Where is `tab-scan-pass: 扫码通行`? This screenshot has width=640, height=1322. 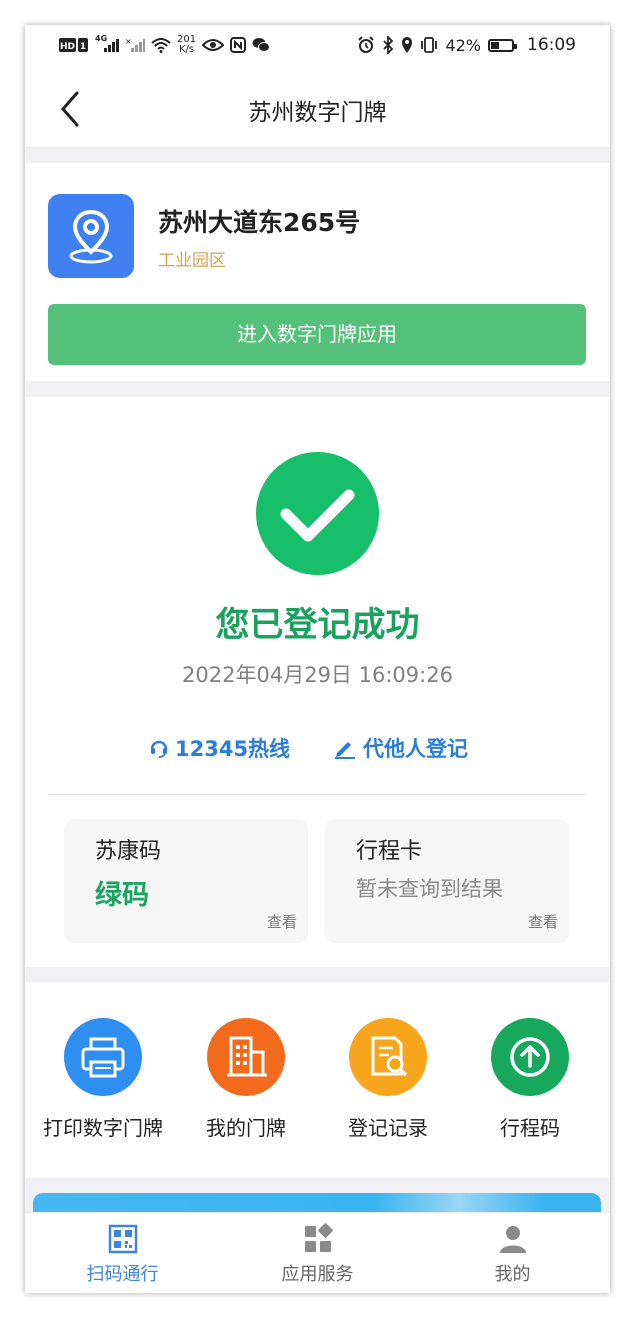 tab-scan-pass: 扫码通行 is located at coordinates (122, 1253).